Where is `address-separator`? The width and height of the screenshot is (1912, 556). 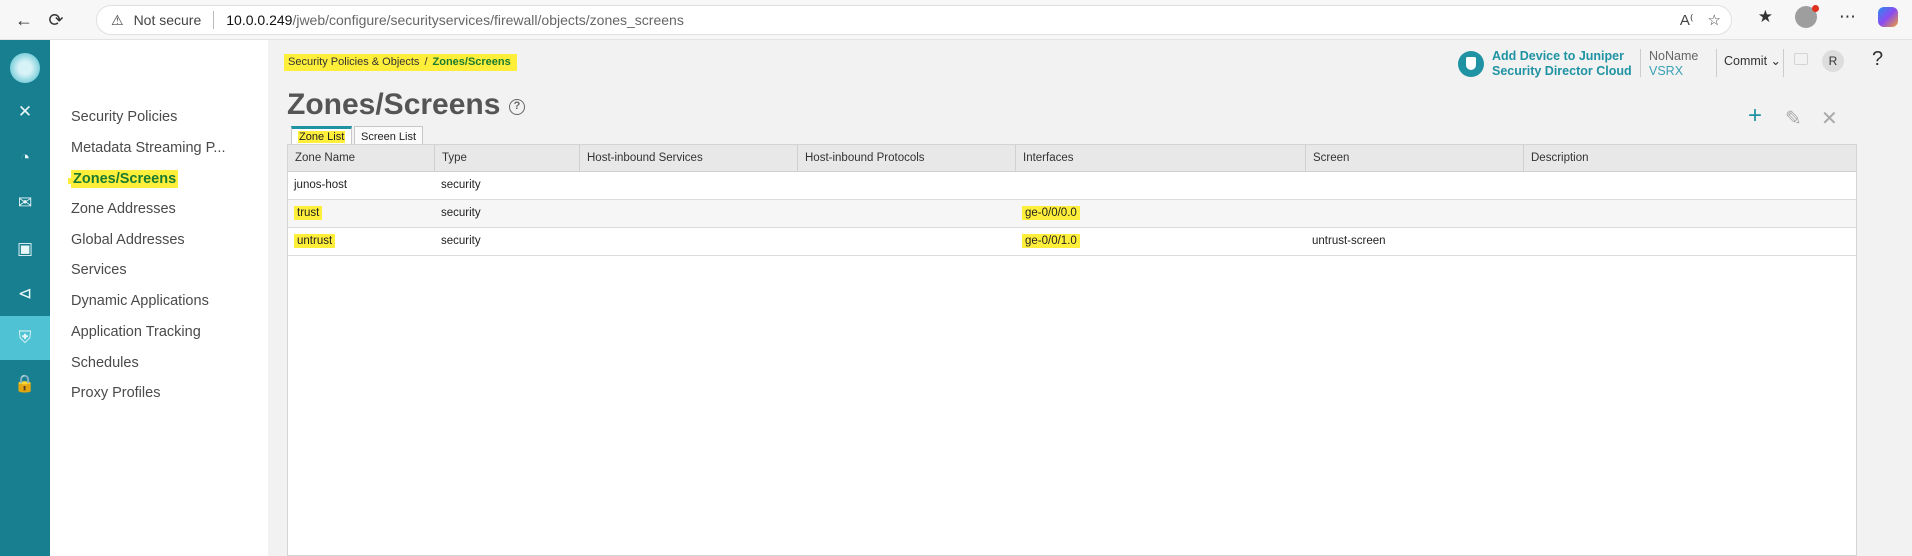 address-separator is located at coordinates (214, 20).